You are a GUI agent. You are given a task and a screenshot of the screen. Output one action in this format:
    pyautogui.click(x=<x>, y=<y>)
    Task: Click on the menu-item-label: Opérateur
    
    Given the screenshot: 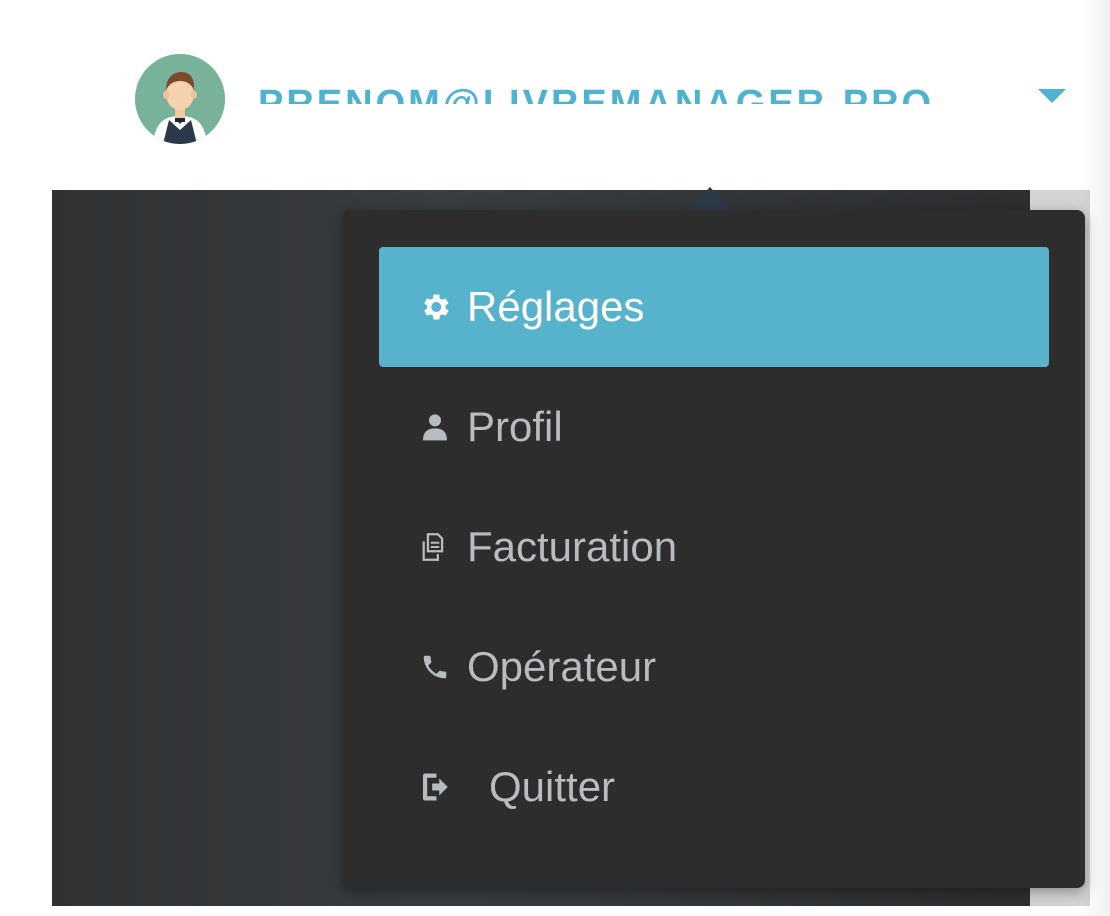 What is the action you would take?
    pyautogui.click(x=562, y=666)
    